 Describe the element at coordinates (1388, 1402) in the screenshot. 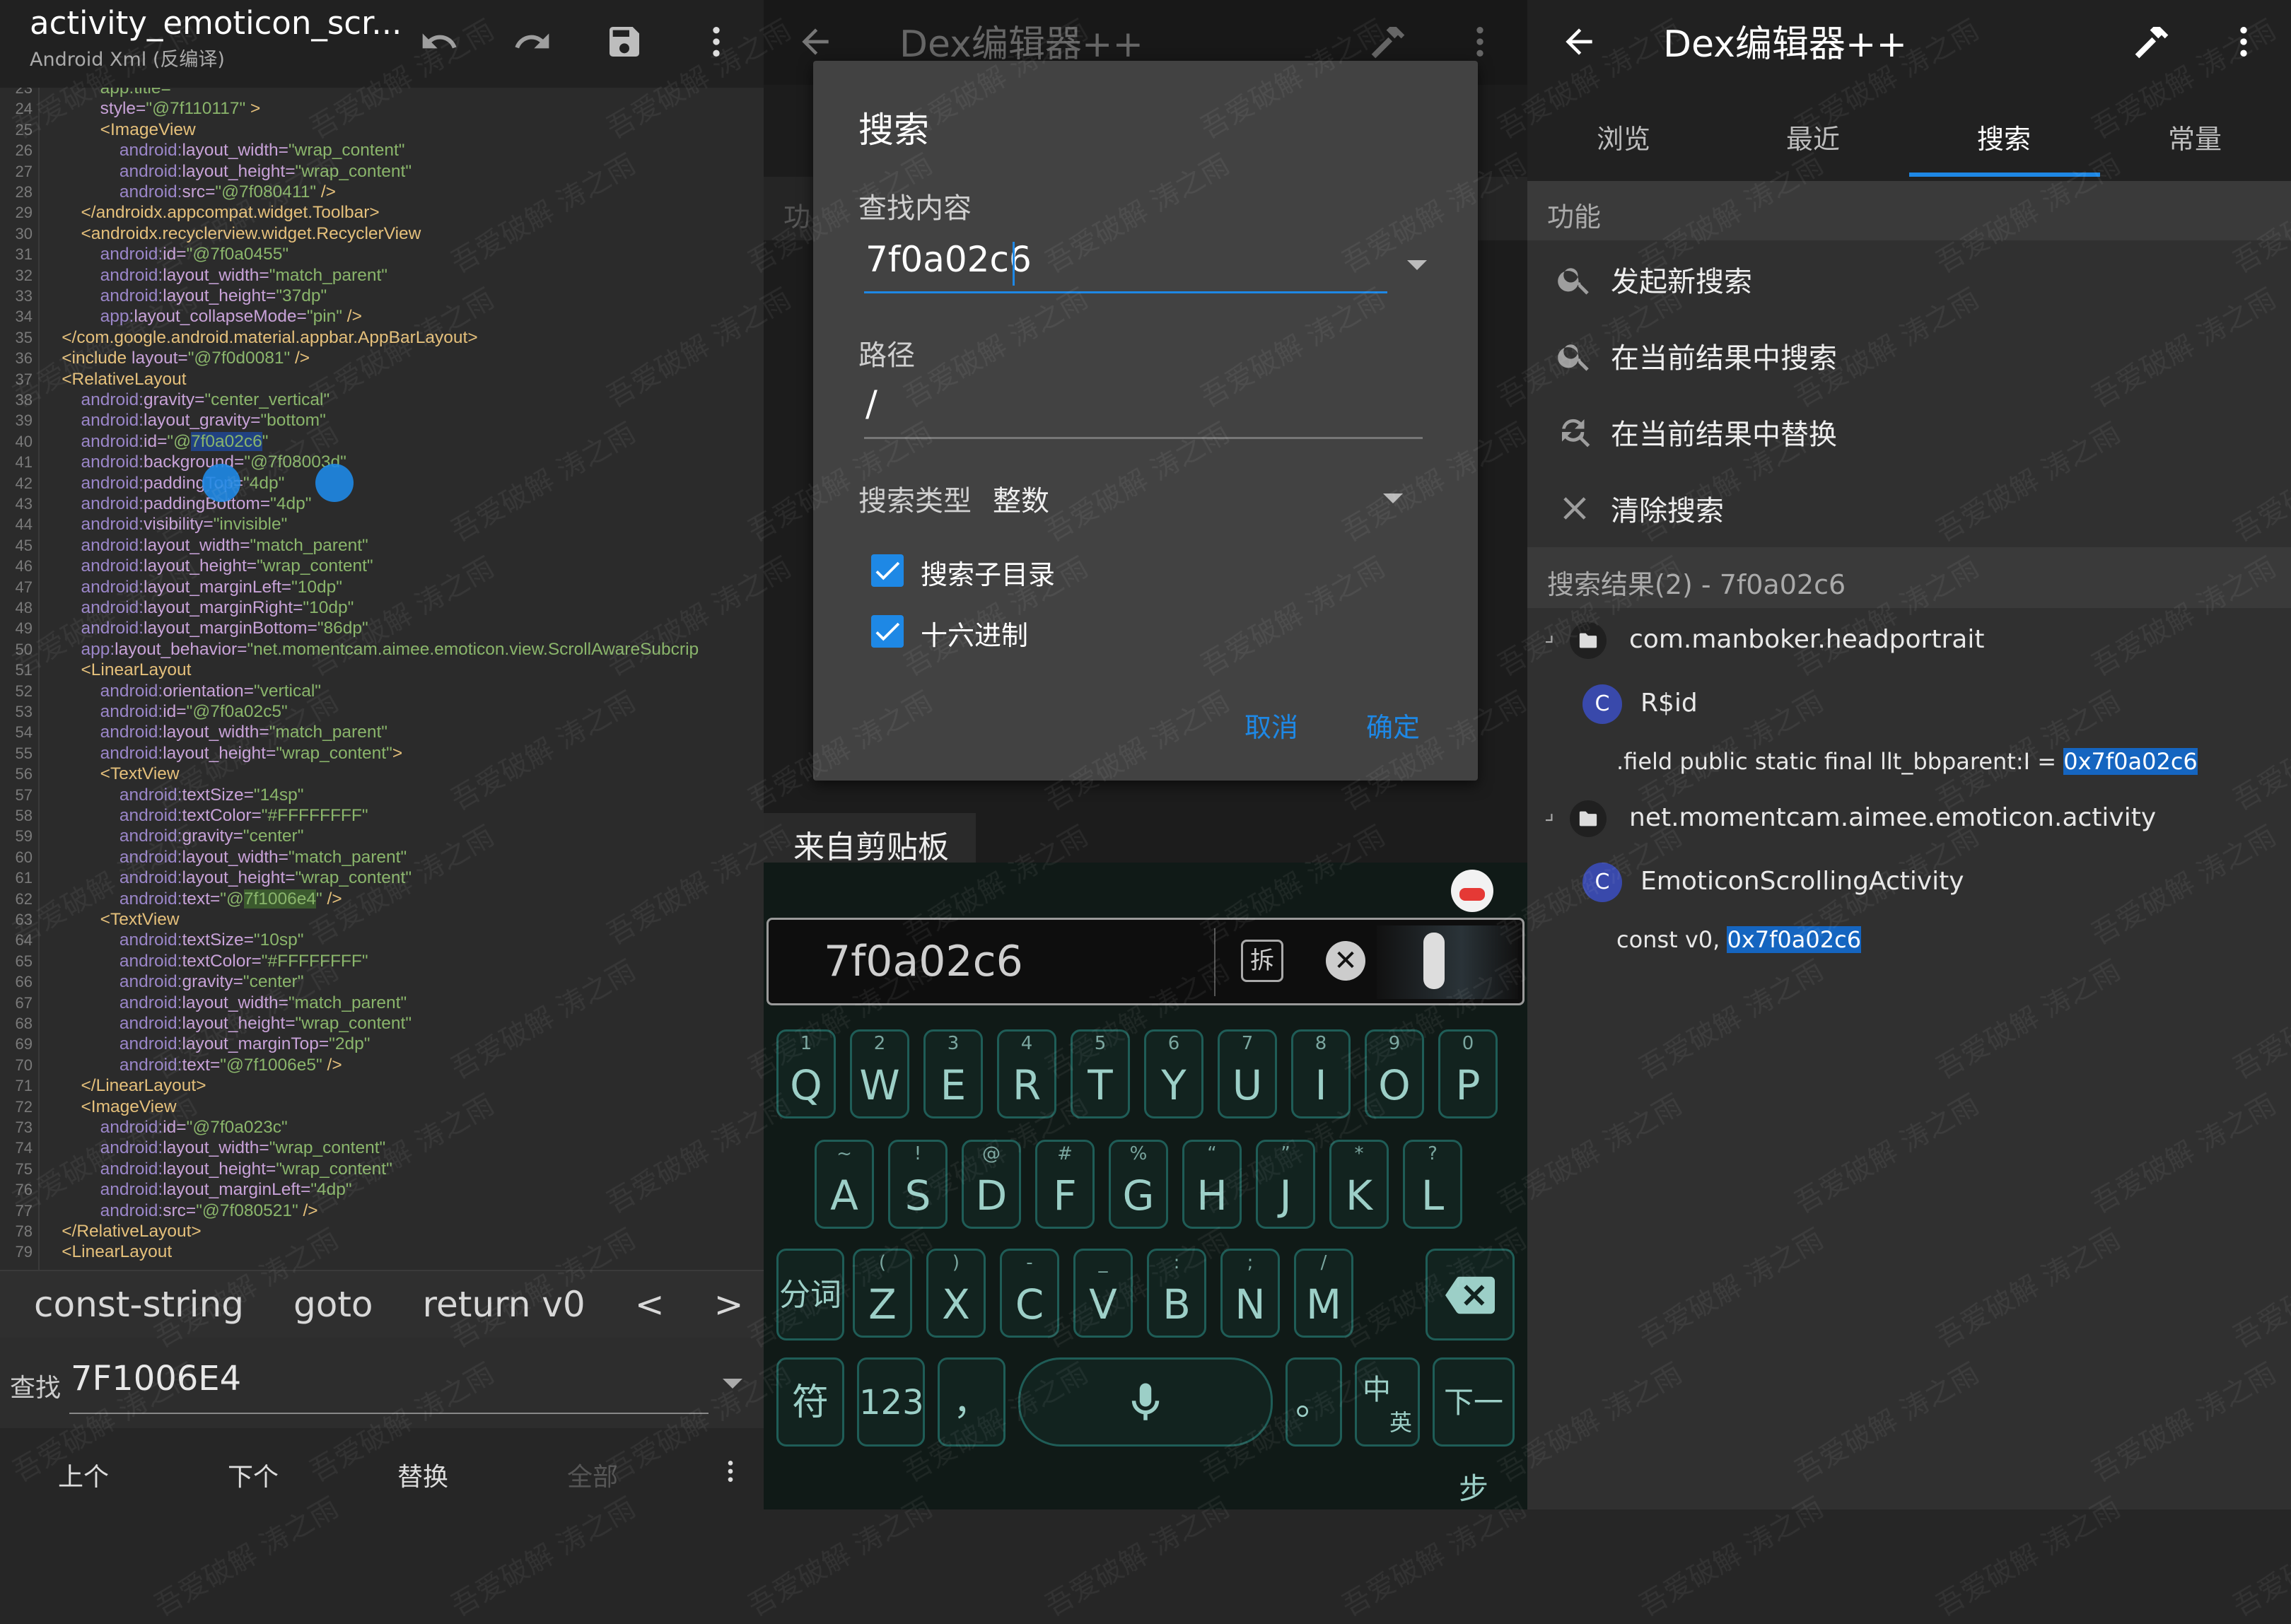

I see `key-lang-switch: 中 英` at that location.